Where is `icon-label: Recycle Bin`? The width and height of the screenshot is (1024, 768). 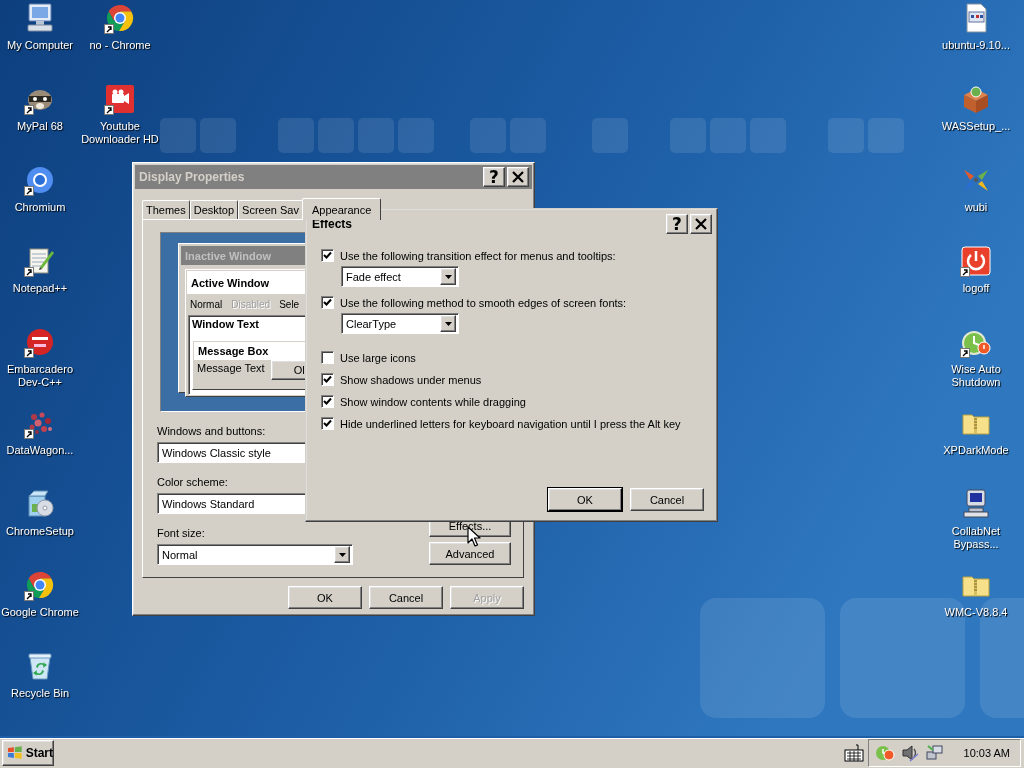 icon-label: Recycle Bin is located at coordinates (40, 693).